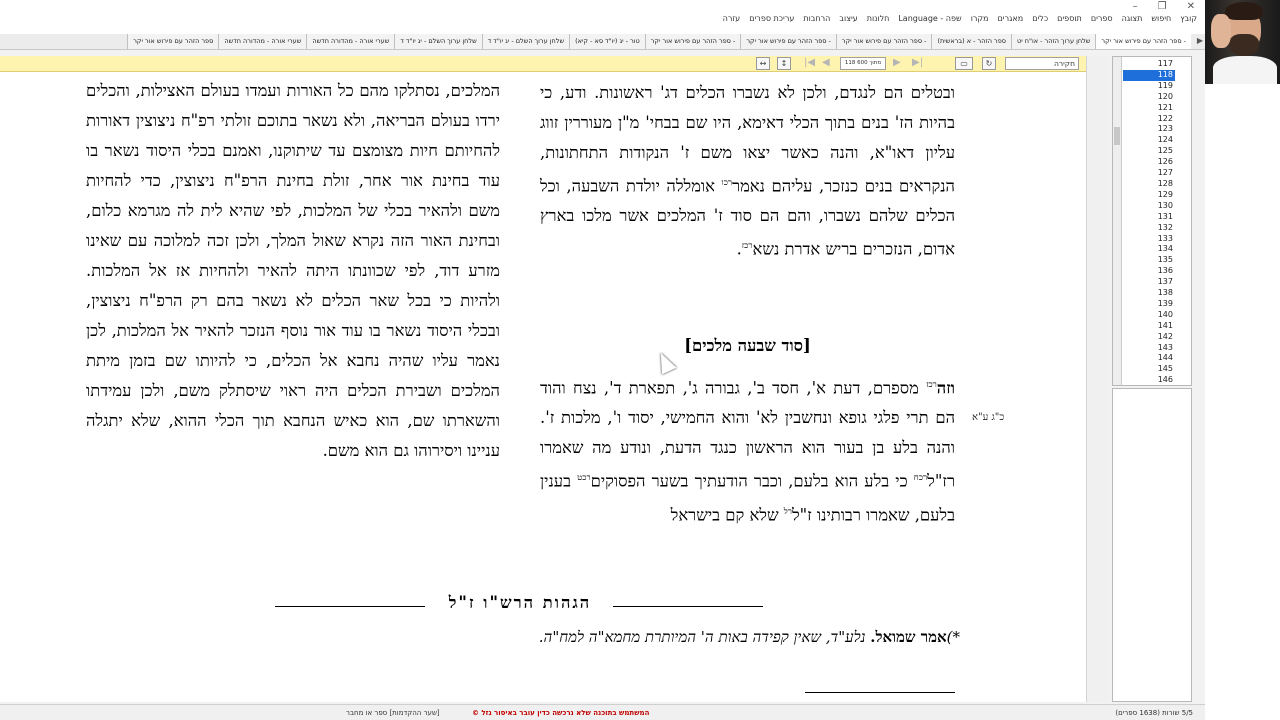 Image resolution: width=1280 pixels, height=720 pixels. What do you see at coordinates (1149, 64) in the screenshot?
I see `page-list-item: 117` at bounding box center [1149, 64].